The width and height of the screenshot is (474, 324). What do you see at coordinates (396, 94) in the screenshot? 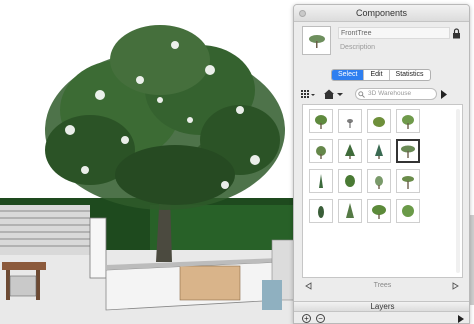
I see `search-input: 3D Warehouse` at bounding box center [396, 94].